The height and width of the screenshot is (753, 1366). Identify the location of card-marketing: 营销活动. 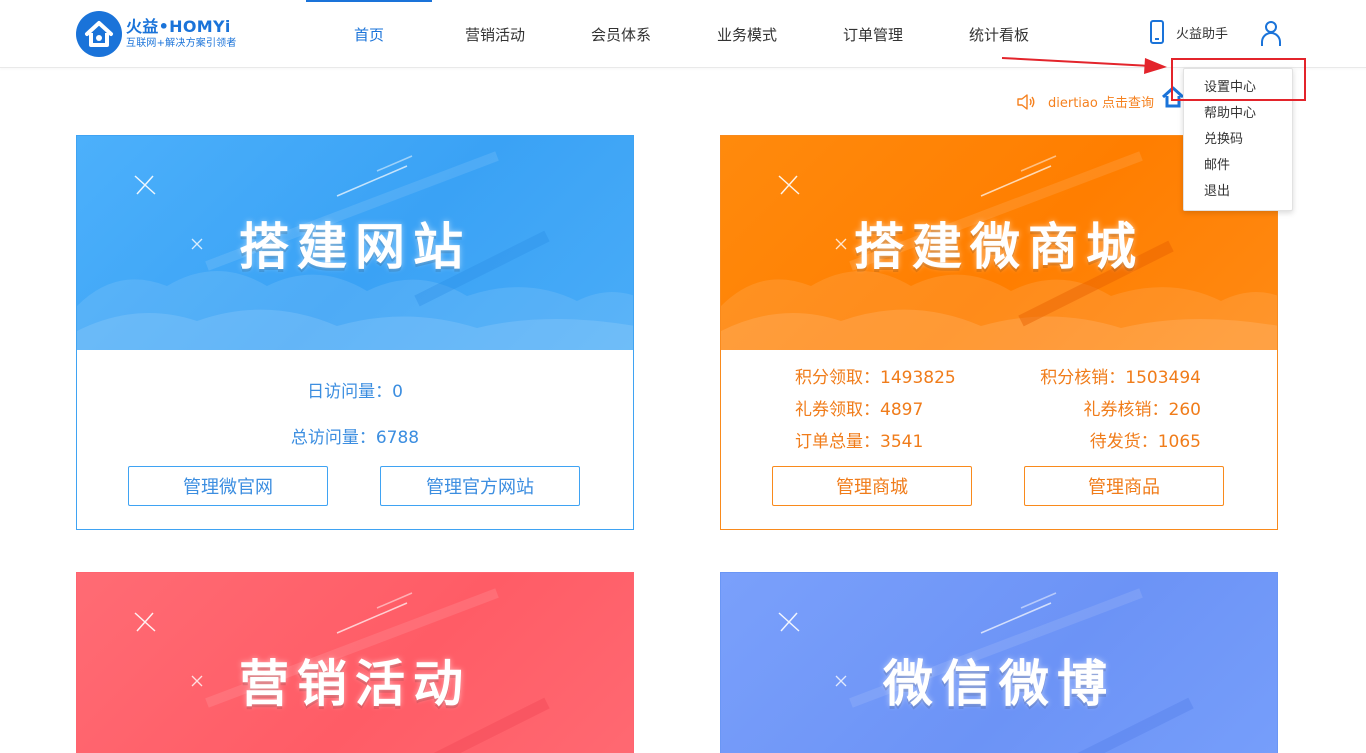
(355, 662).